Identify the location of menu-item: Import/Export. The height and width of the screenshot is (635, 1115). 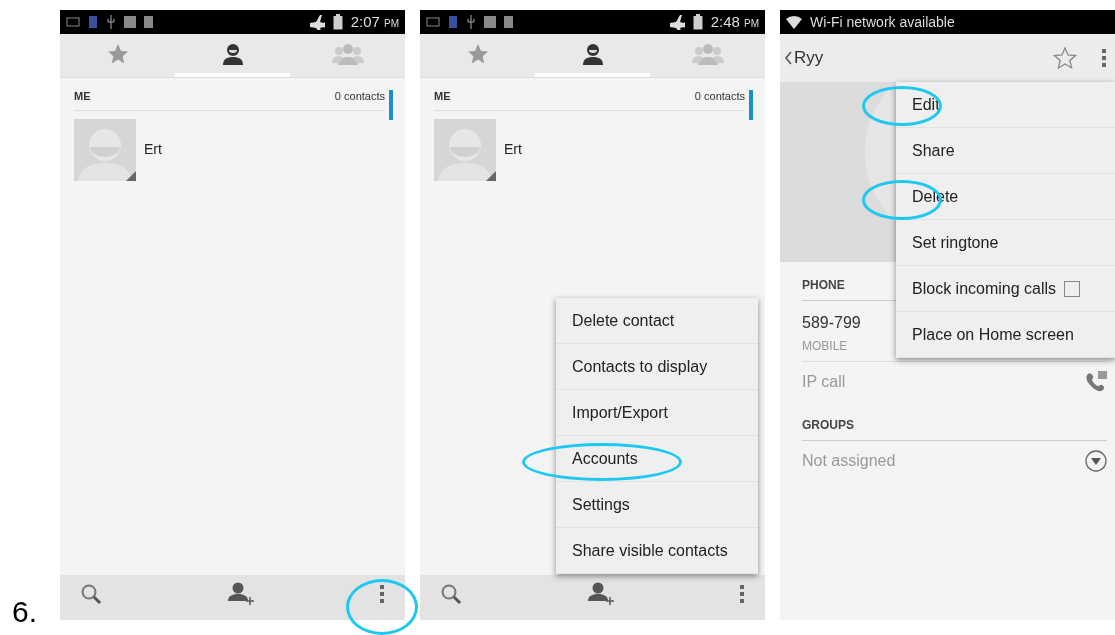
(657, 413).